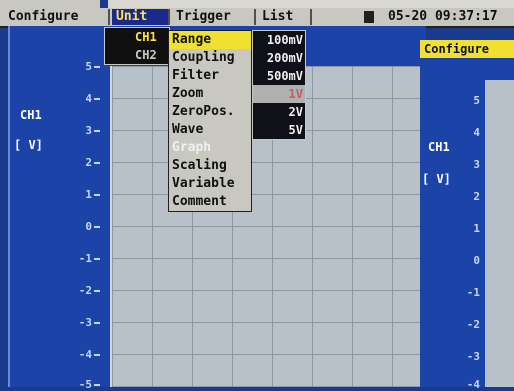 Image resolution: width=514 pixels, height=391 pixels. I want to click on range-option: 5V, so click(279, 130).